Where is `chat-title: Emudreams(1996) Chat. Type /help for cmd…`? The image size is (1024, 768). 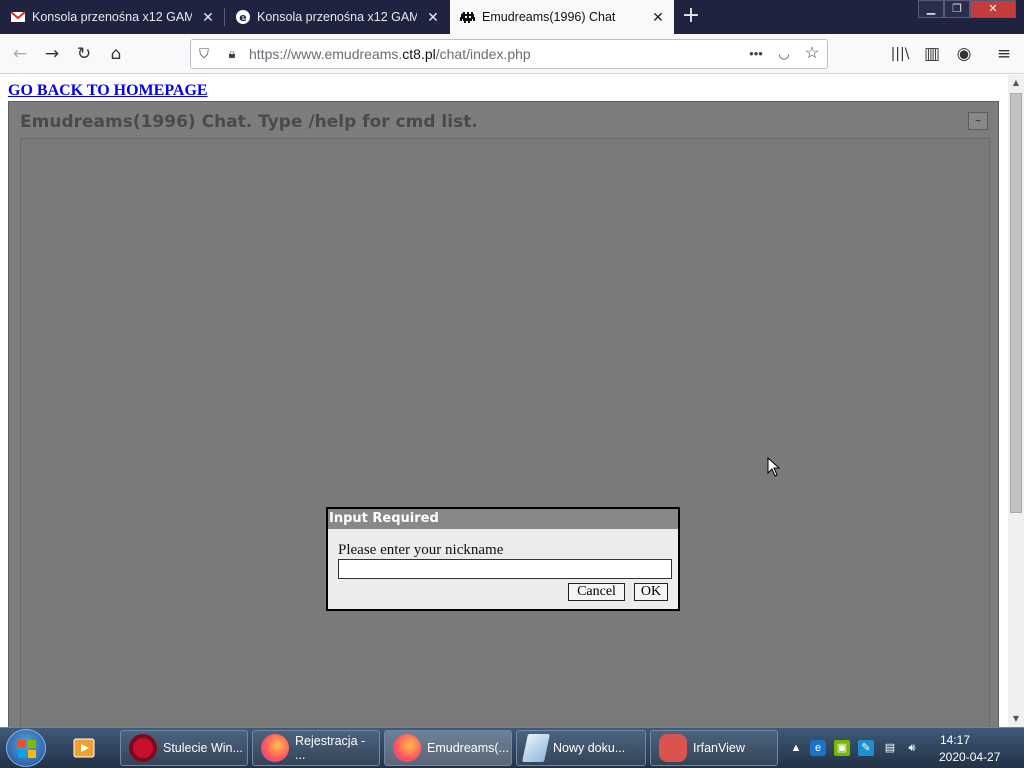 chat-title: Emudreams(1996) Chat. Type /help for cmd… is located at coordinates (249, 122).